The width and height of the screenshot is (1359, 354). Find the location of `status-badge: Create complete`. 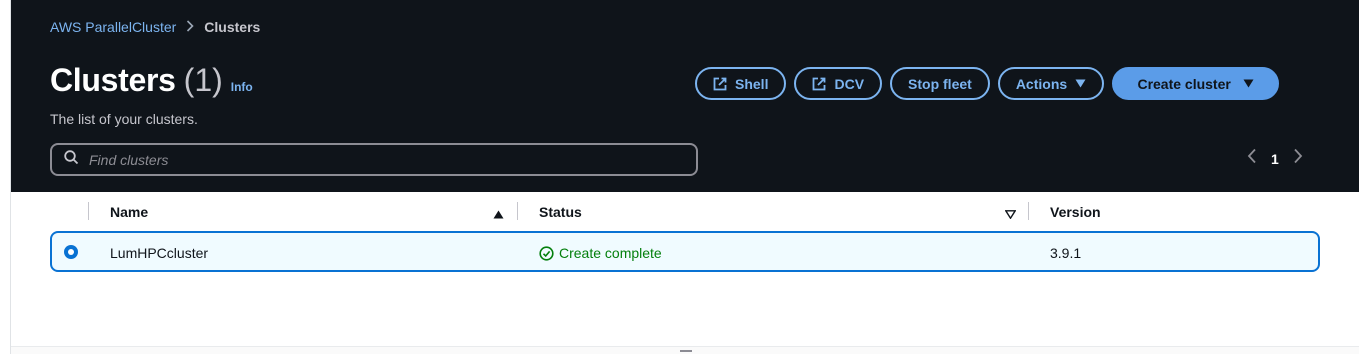

status-badge: Create complete is located at coordinates (600, 253).